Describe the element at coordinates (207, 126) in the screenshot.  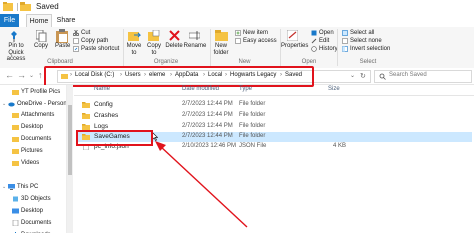
I see `file-date: 2/7/2023 12:44 PM` at that location.